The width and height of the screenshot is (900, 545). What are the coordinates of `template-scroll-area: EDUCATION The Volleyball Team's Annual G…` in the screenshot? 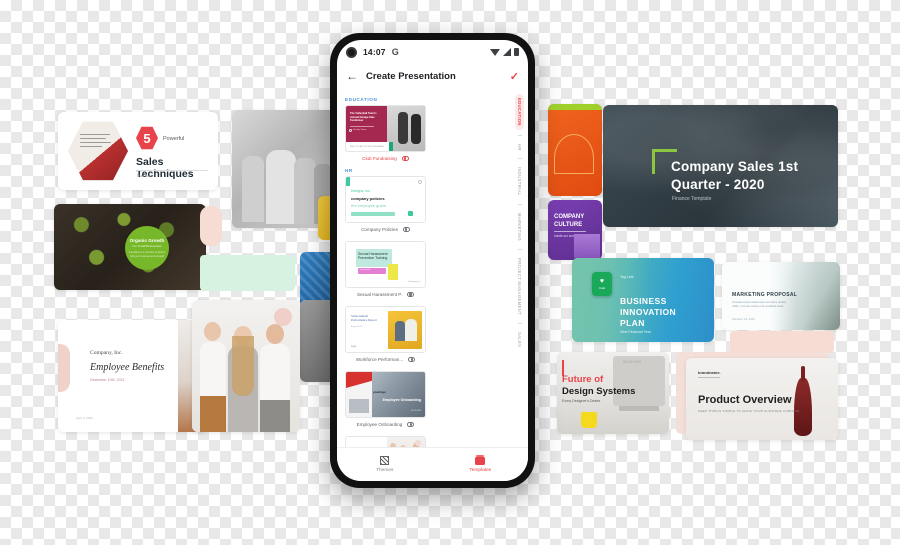 It's located at (424, 267).